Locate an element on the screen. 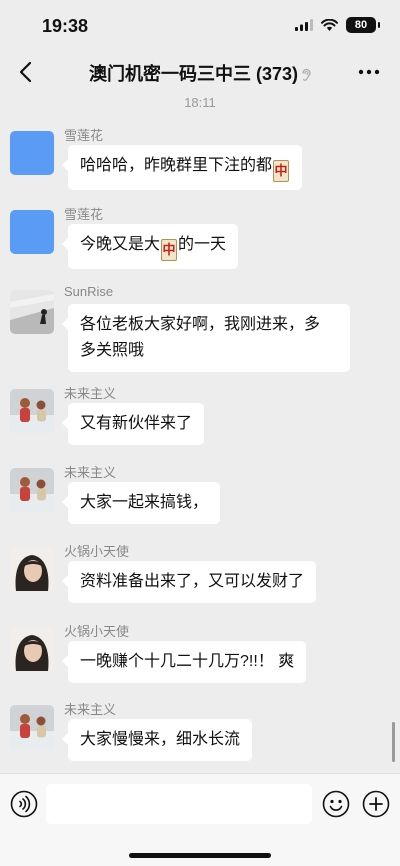 The width and height of the screenshot is (400, 866). message-text: 今晚又是大 is located at coordinates (120, 244).